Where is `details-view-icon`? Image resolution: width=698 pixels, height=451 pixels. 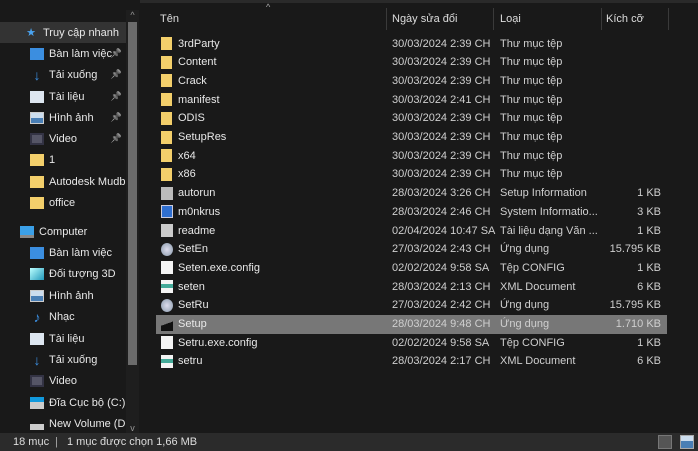 details-view-icon is located at coordinates (665, 442).